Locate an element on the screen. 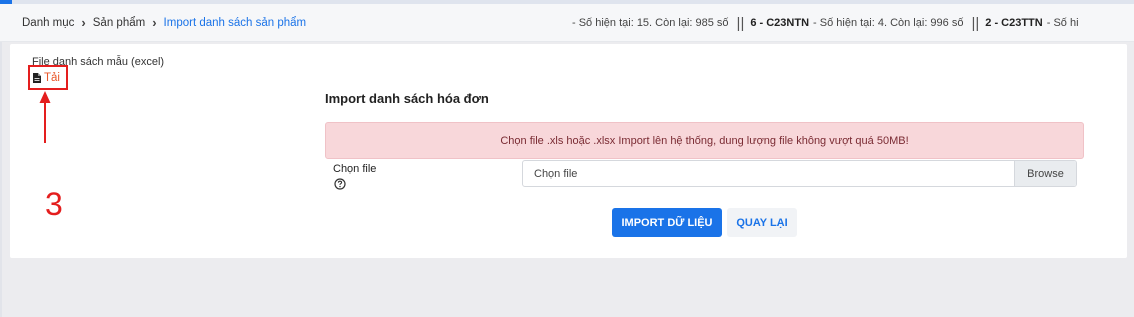 Image resolution: width=1134 pixels, height=317 pixels. breadcrumb-item-san-pham: Sản phẩm is located at coordinates (119, 23).